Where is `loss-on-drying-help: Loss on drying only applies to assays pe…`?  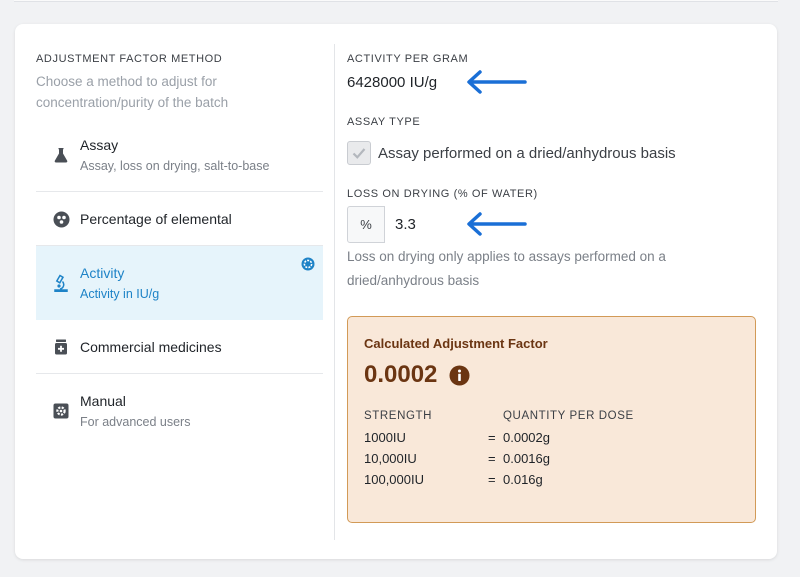 loss-on-drying-help: Loss on drying only applies to assays pe… is located at coordinates (506, 268).